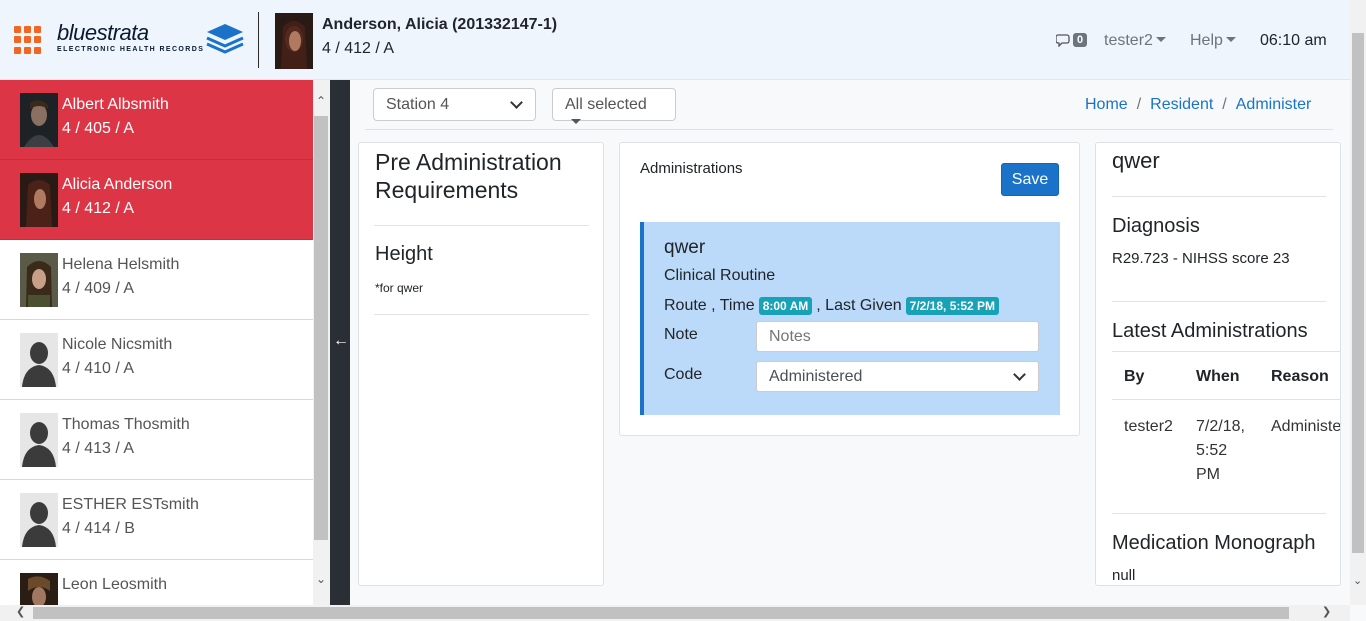 The height and width of the screenshot is (621, 1366). Describe the element at coordinates (156, 200) in the screenshot. I see `patient-list-item: Alicia Anderson 4 / 412 / A` at that location.